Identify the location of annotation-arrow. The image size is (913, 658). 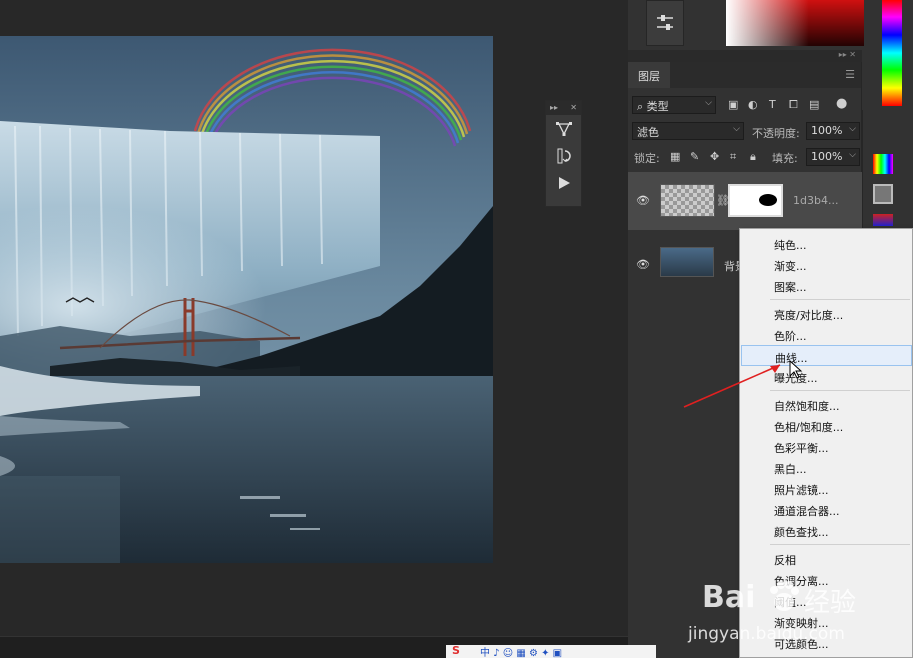
(732, 386).